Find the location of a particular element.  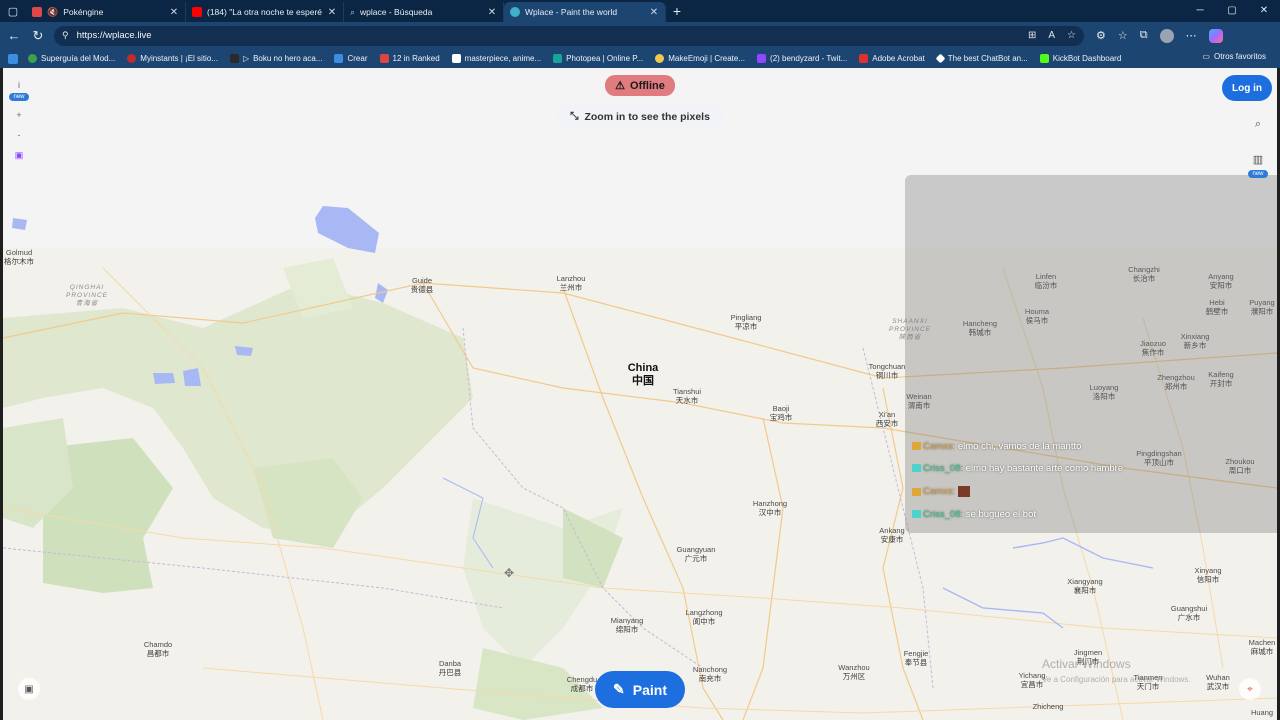

play-icon: ▷ is located at coordinates (246, 58).